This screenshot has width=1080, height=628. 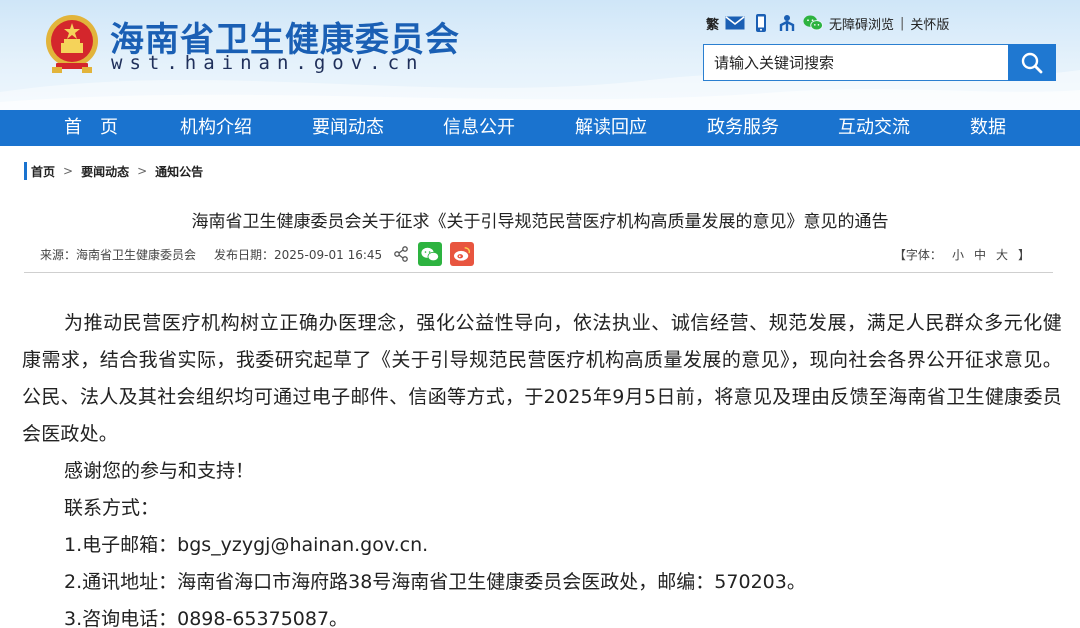 I want to click on nav-item-interaction: 互动交流, so click(x=874, y=128).